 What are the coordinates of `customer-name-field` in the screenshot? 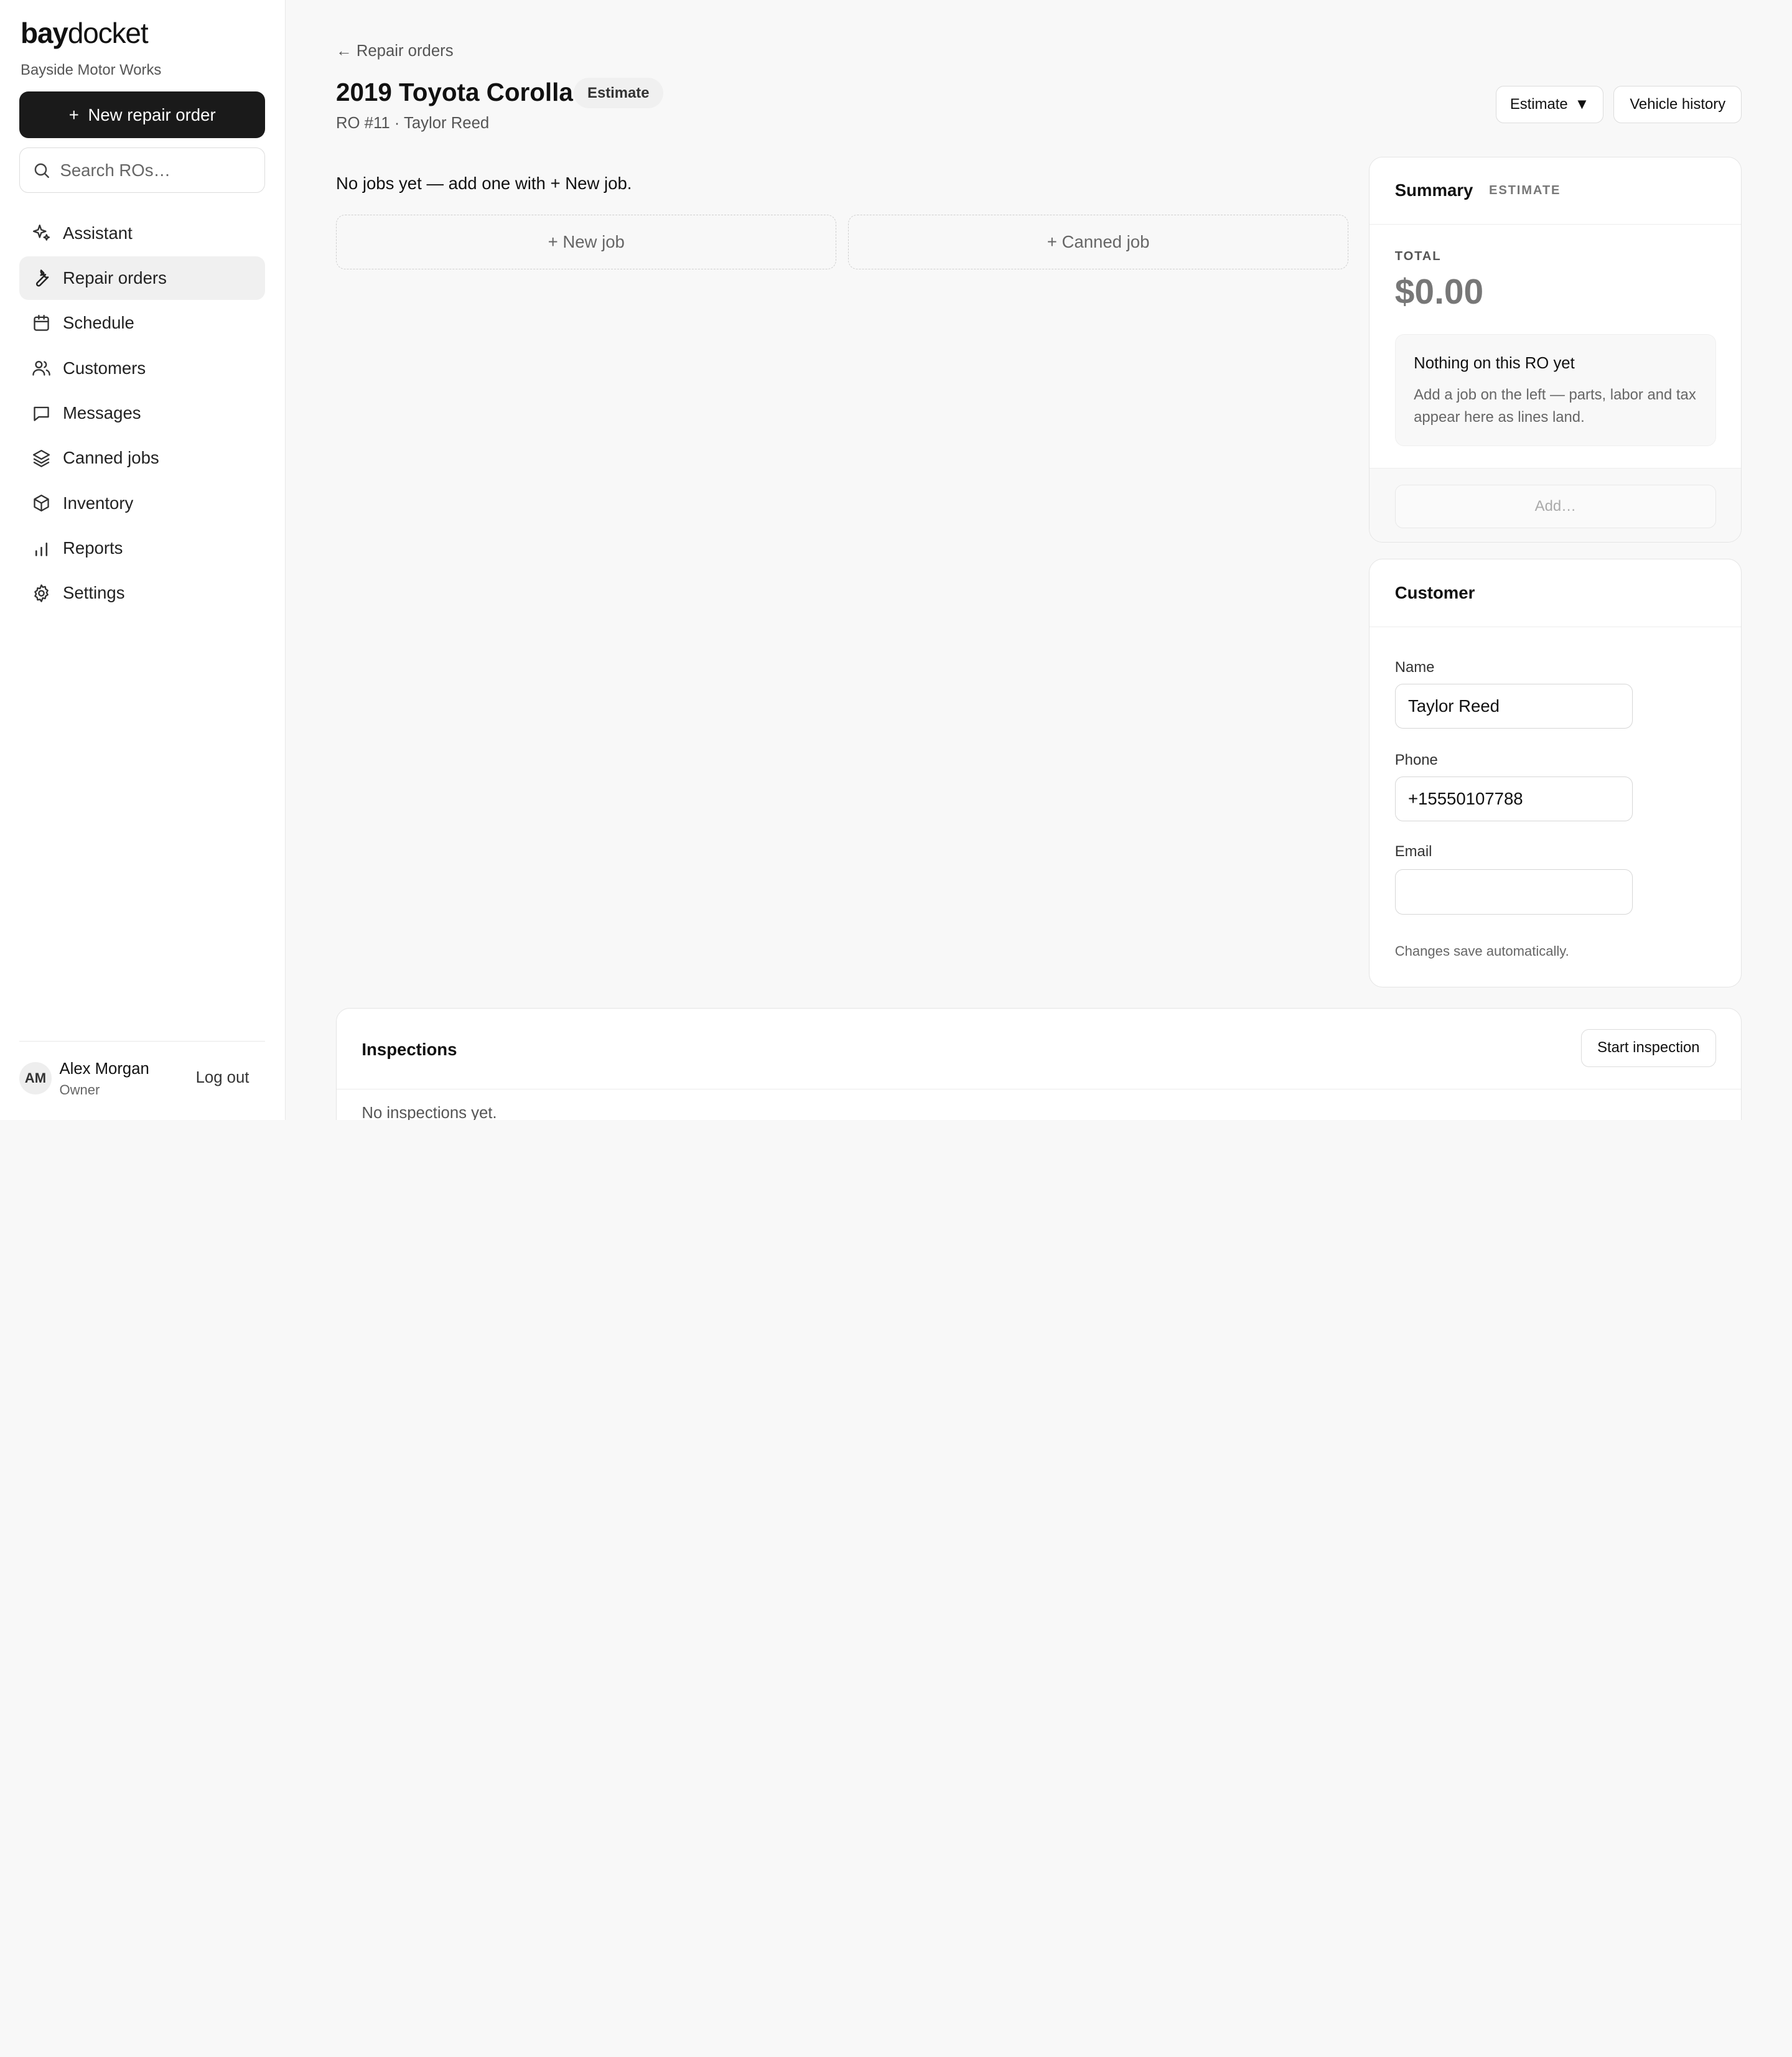 It's located at (1513, 706).